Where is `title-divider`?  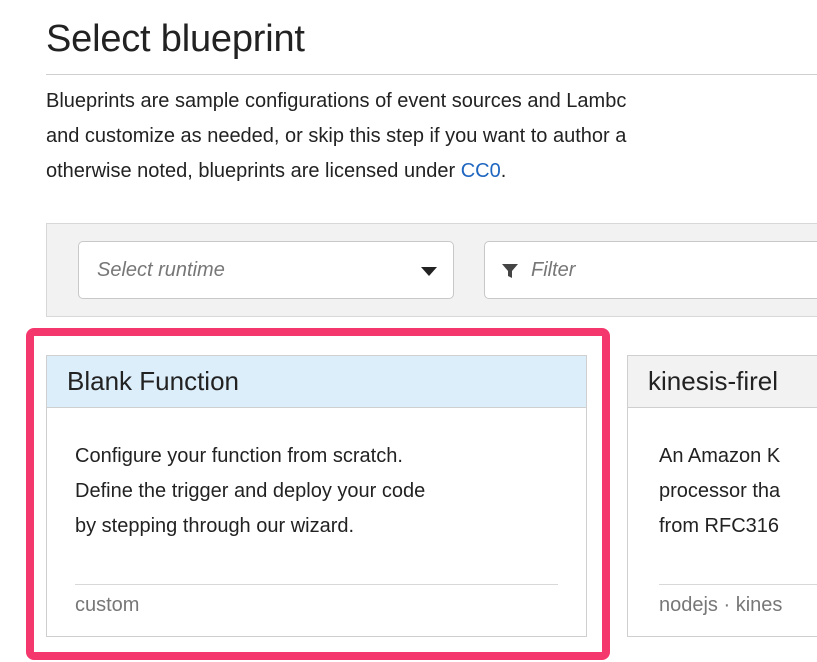
title-divider is located at coordinates (431, 74).